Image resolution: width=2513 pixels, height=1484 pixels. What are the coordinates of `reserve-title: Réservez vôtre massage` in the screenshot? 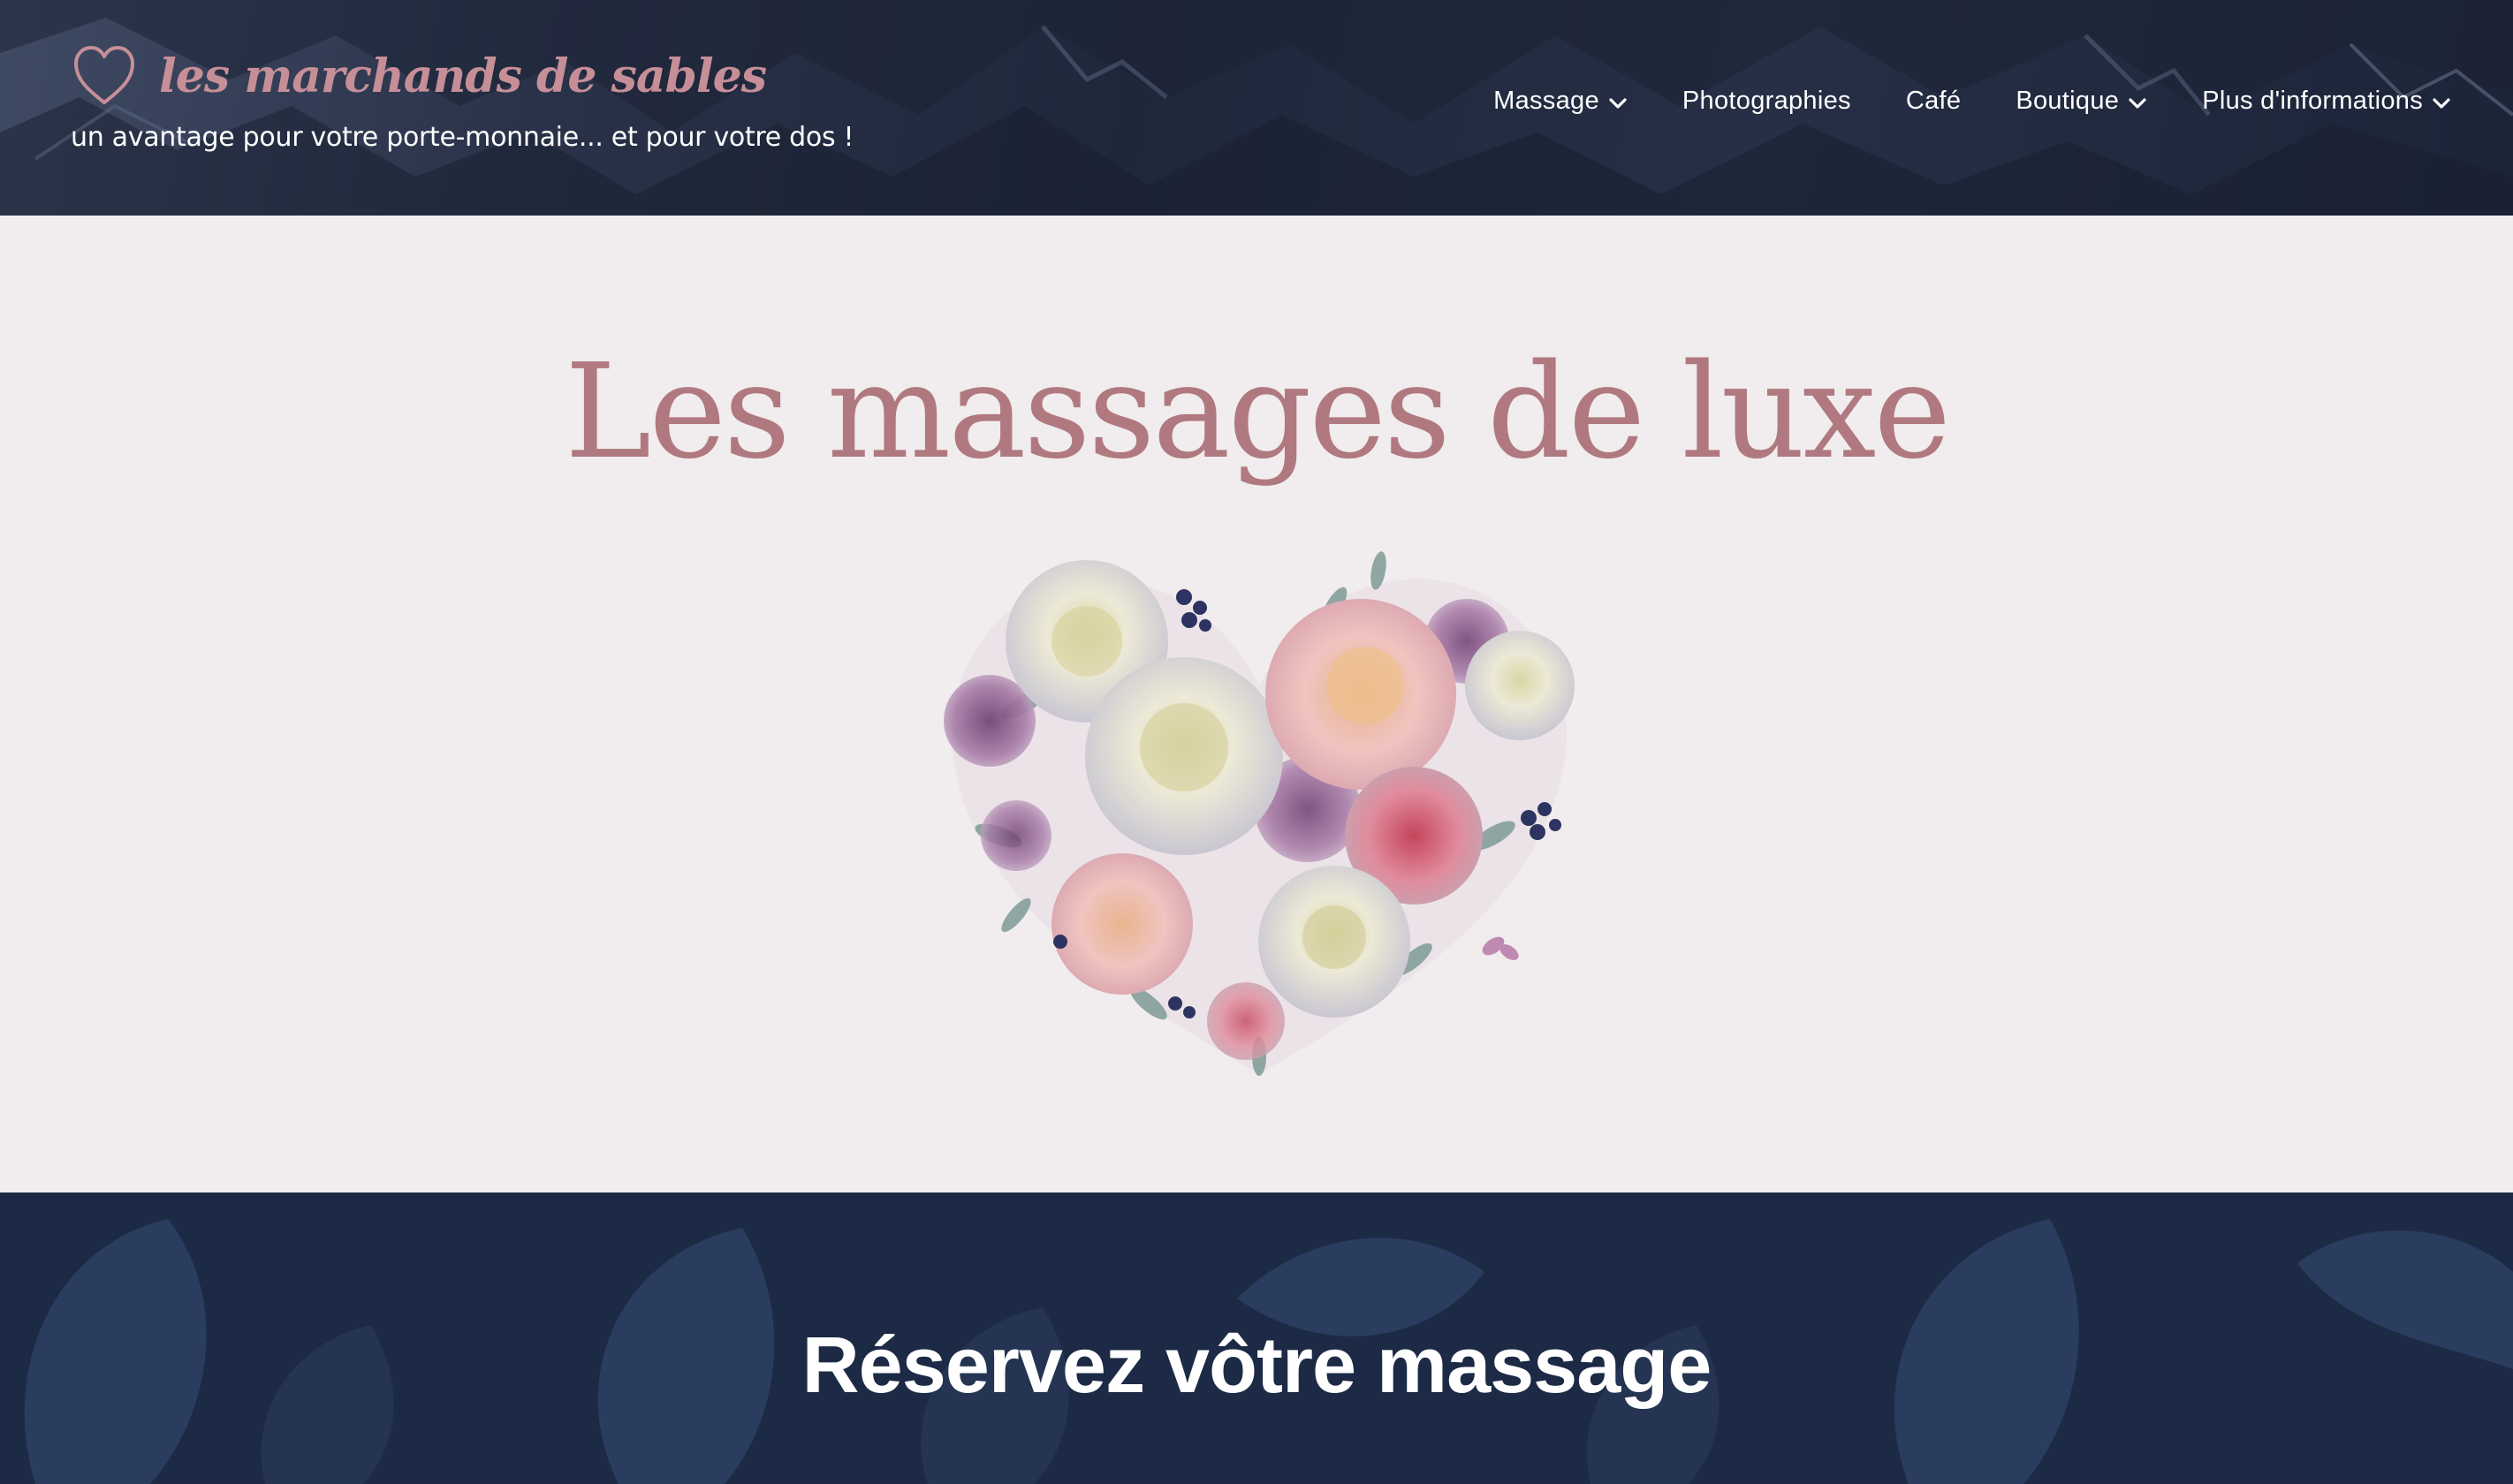 It's located at (1257, 1365).